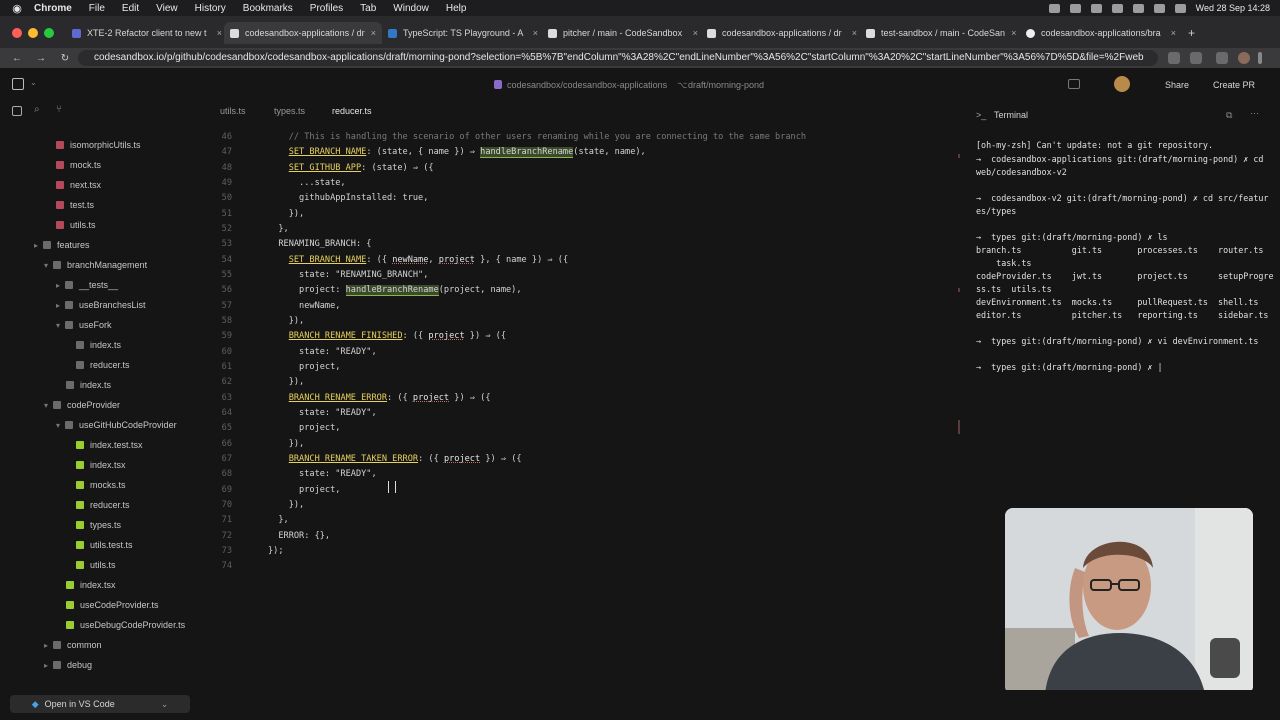  I want to click on tree-item-label: index.tsx, so click(108, 465).